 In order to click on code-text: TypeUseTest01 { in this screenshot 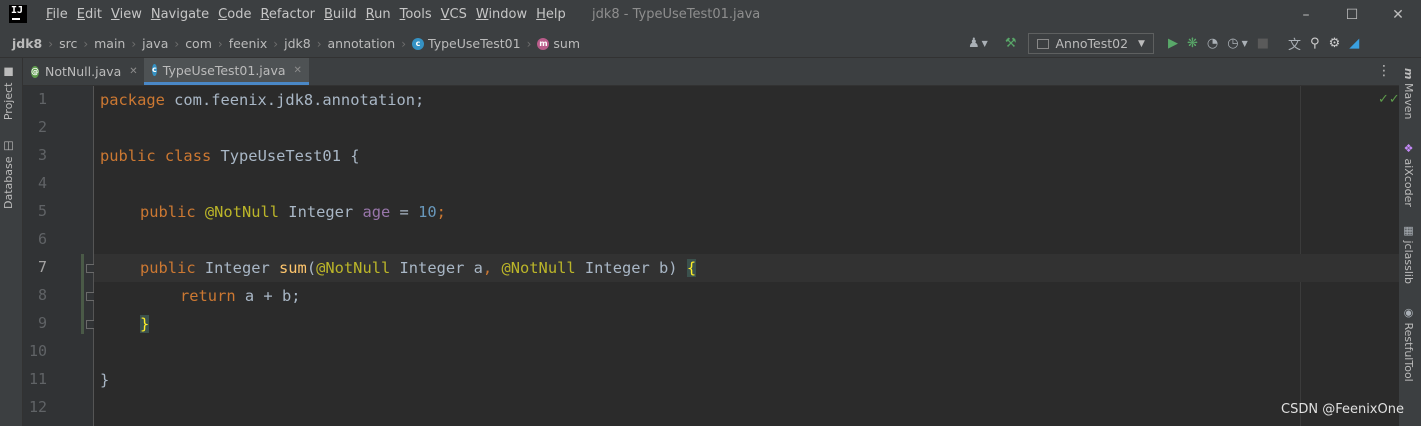, I will do `click(285, 156)`.